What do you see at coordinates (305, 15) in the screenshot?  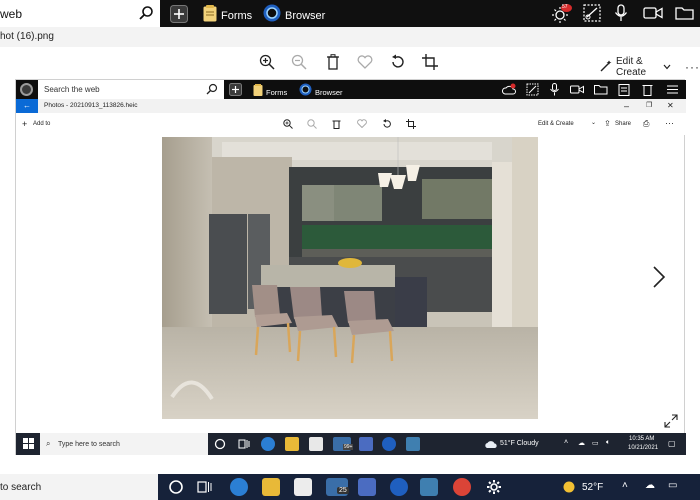 I see `browser-label: Browser` at bounding box center [305, 15].